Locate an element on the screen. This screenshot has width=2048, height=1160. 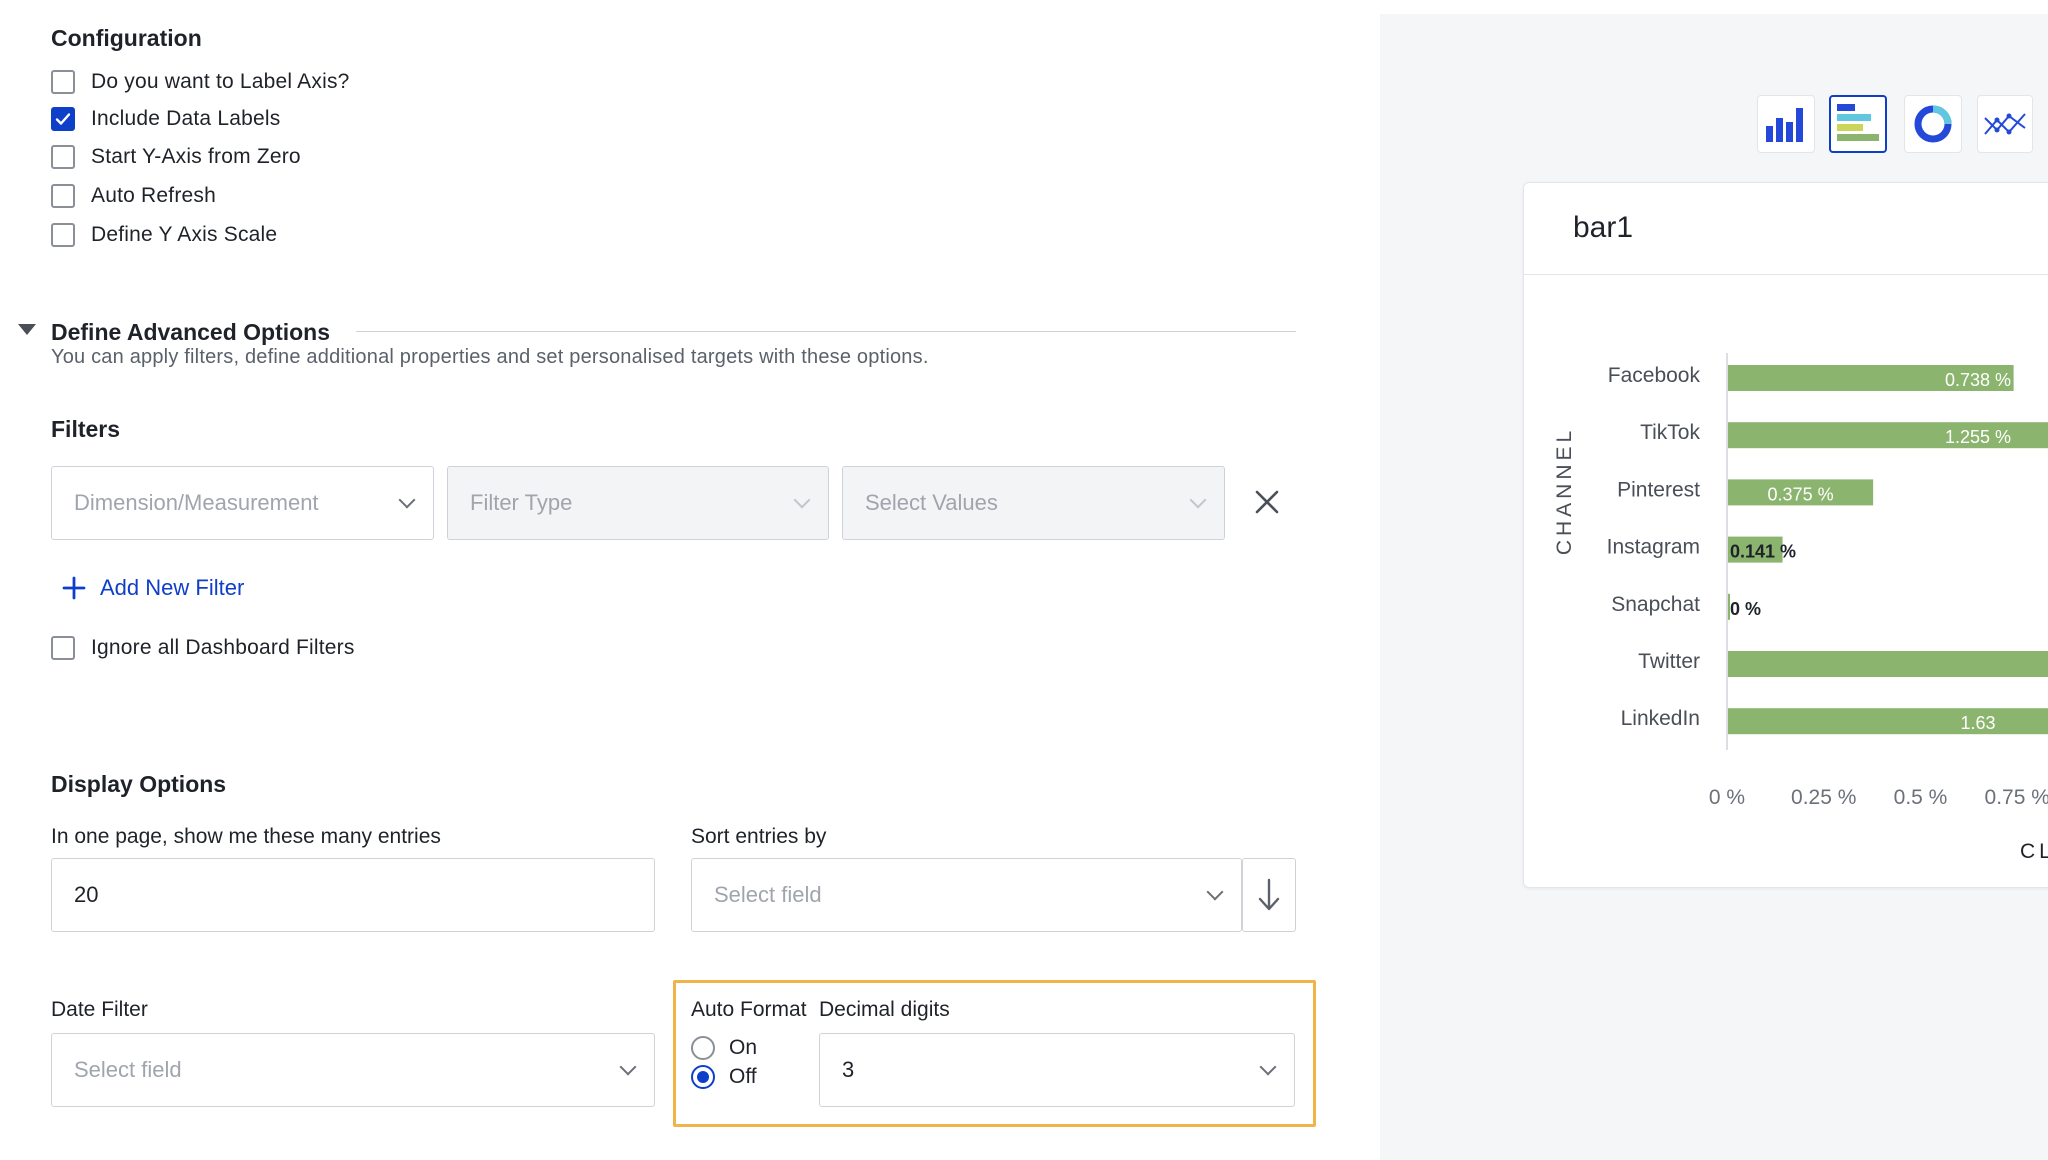
horizontal-bar-icon is located at coordinates (1858, 122).